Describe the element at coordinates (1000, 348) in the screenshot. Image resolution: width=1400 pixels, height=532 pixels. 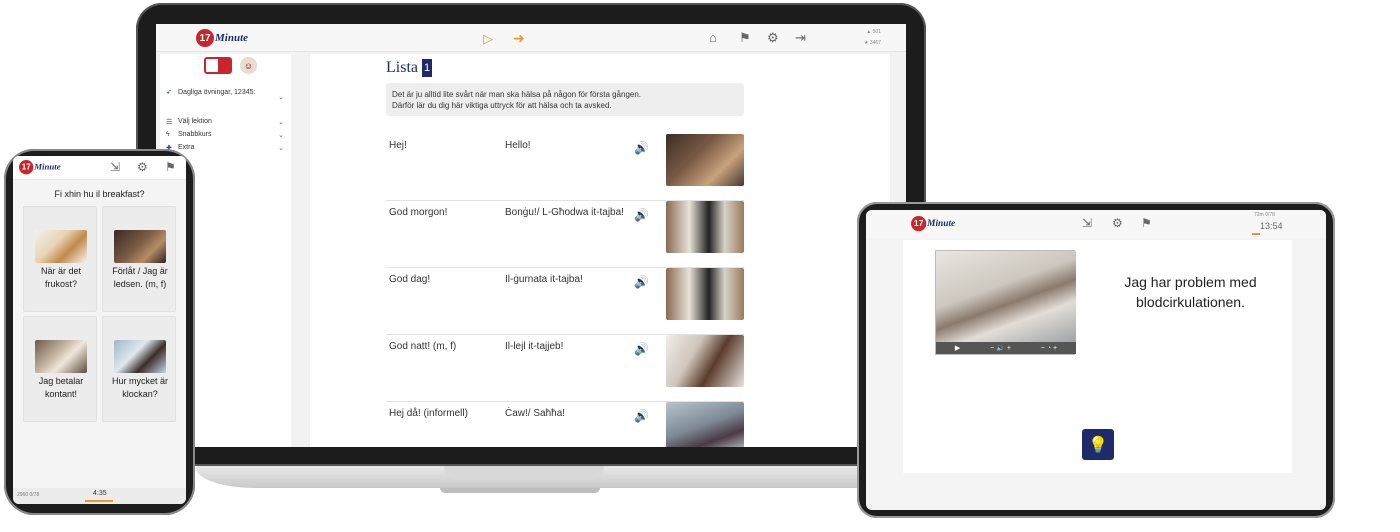
I see `volume-icon: − 🔉 +` at that location.